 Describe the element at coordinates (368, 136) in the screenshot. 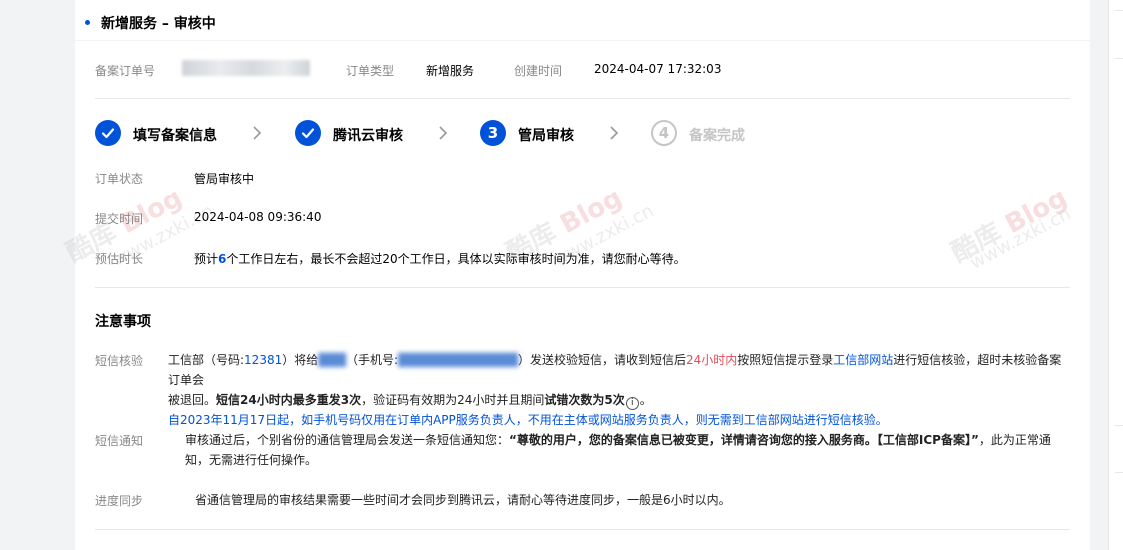

I see `step-2-label: 腾讯云审核` at that location.